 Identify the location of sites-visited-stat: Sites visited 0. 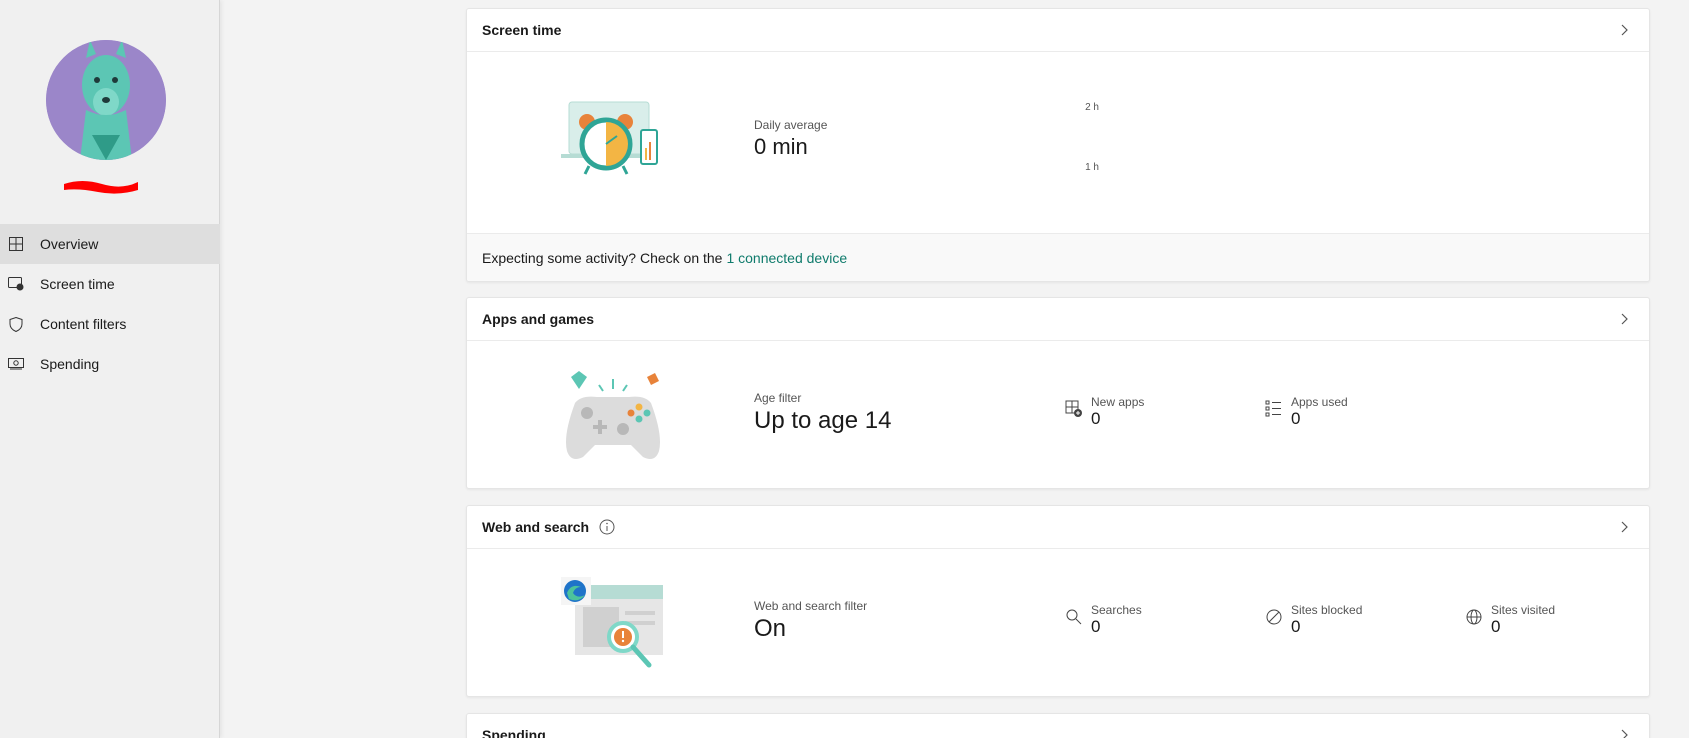
(1510, 620).